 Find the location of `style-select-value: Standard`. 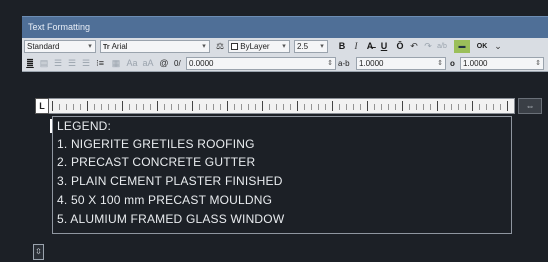

style-select-value: Standard is located at coordinates (43, 46).